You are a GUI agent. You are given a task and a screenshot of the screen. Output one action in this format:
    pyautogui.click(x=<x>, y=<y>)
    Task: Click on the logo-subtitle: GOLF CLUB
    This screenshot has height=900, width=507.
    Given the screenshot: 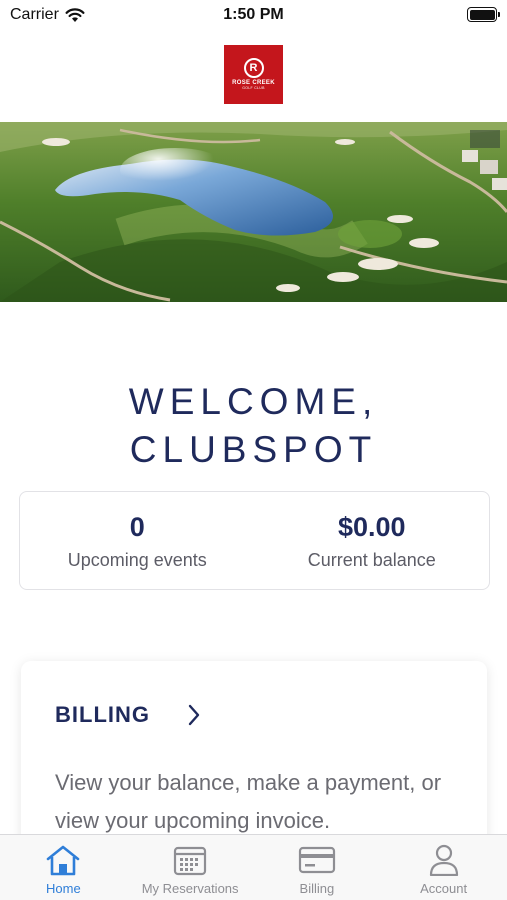 What is the action you would take?
    pyautogui.click(x=253, y=88)
    